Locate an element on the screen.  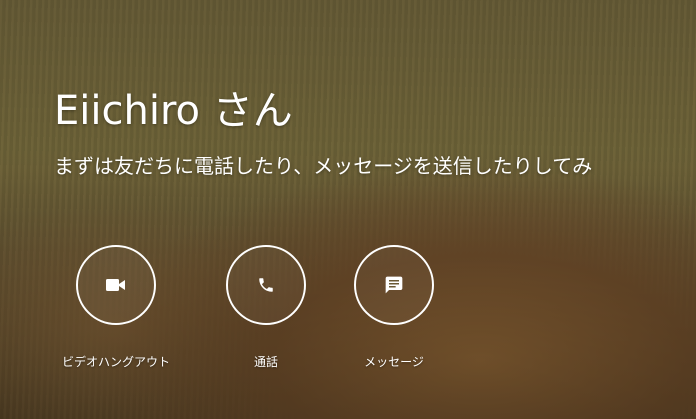
video-camera-icon is located at coordinates (115, 285).